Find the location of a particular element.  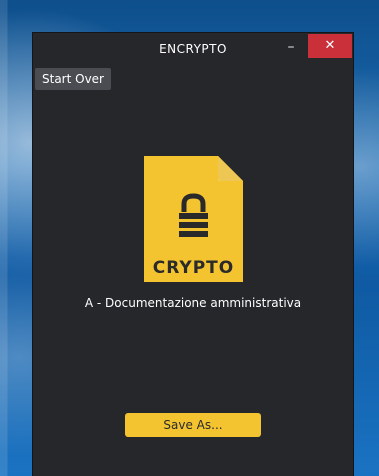

start-over-button: Start Over is located at coordinates (73, 79).